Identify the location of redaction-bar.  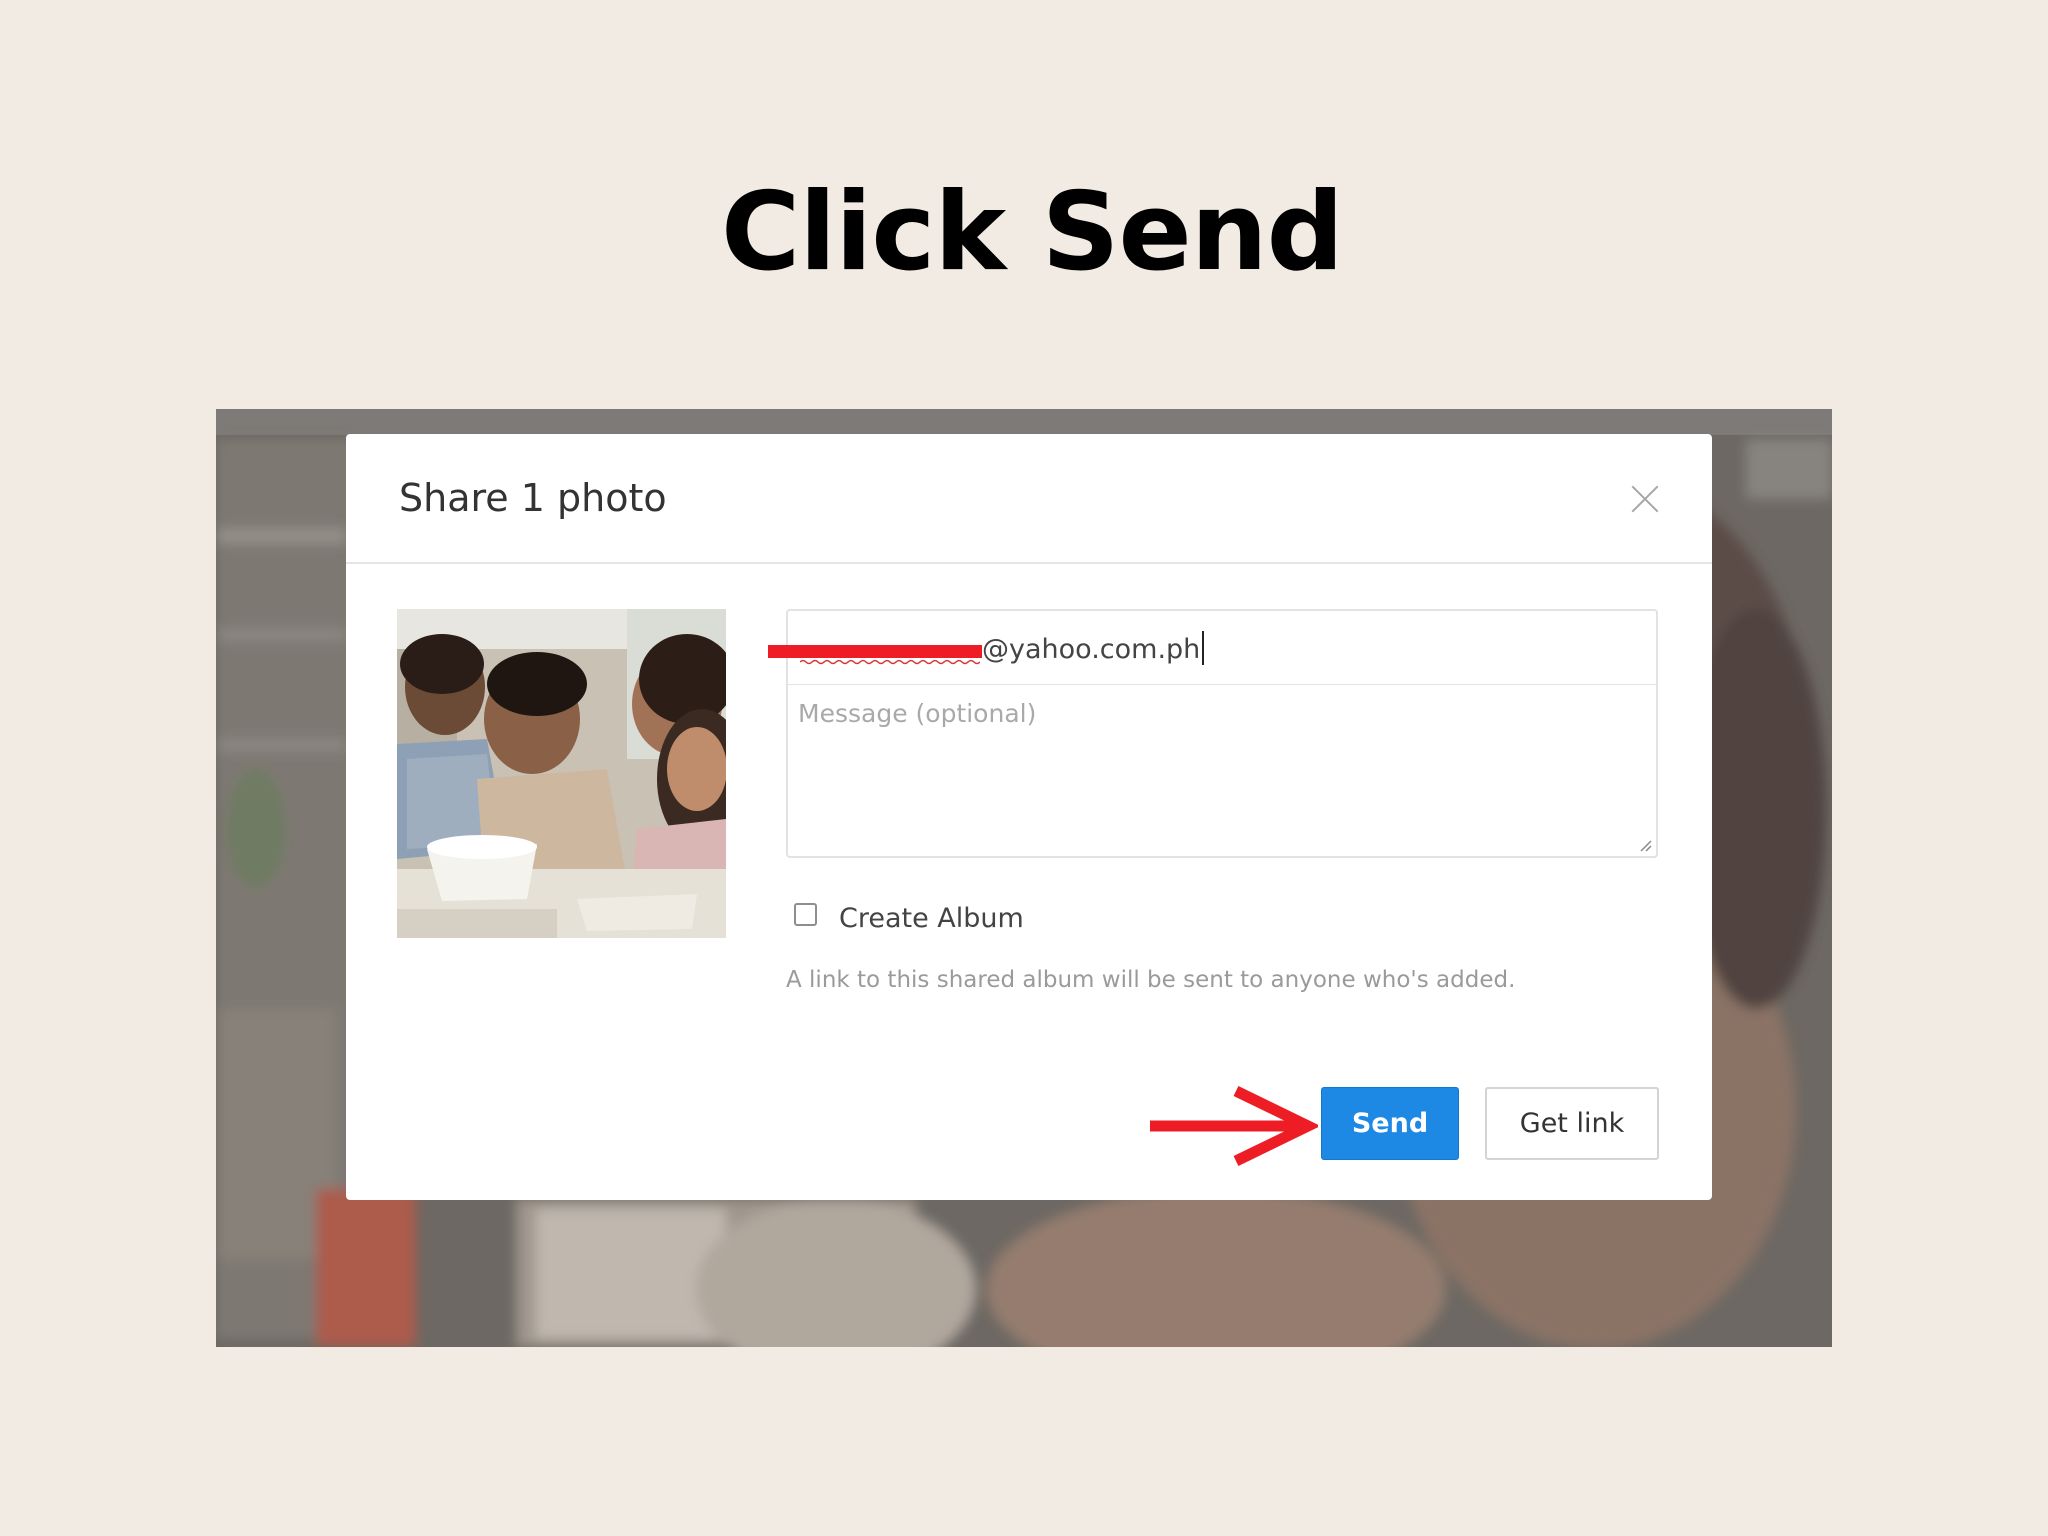
(875, 651).